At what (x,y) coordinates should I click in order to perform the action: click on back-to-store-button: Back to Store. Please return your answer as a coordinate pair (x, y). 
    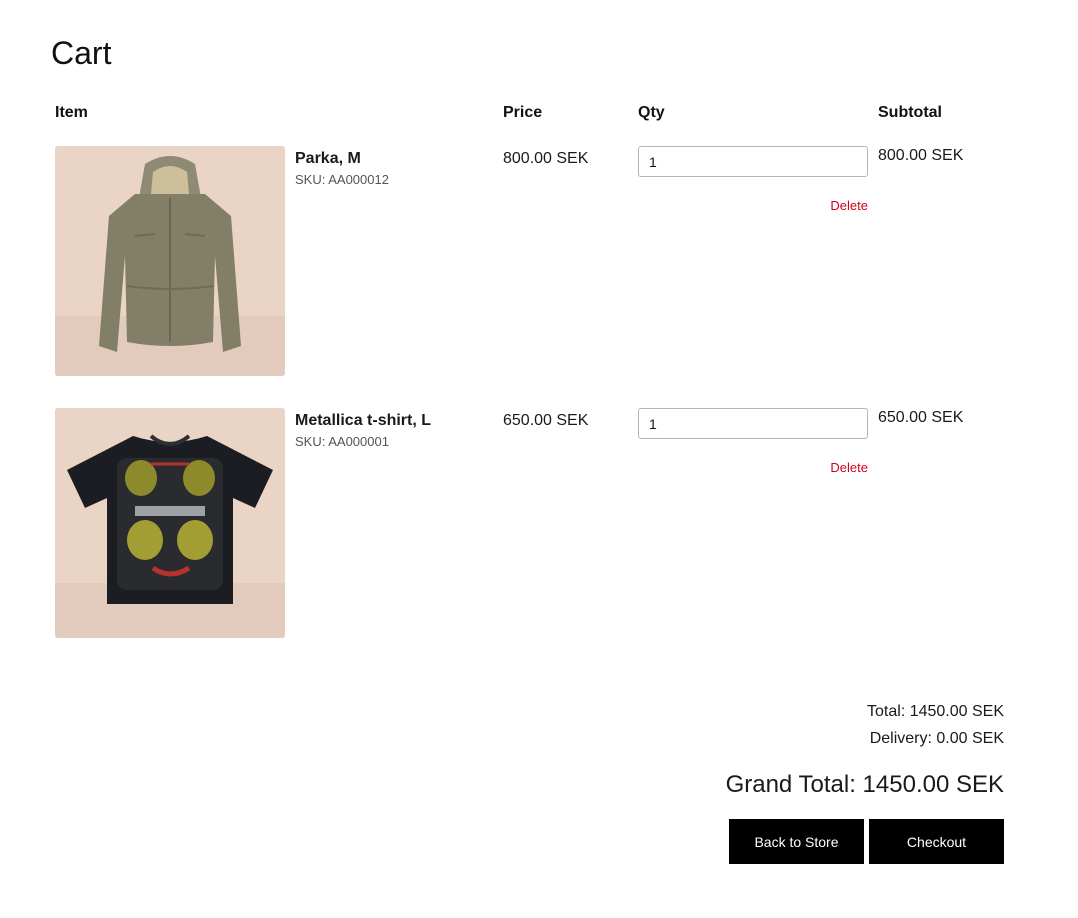
    Looking at the image, I should click on (796, 841).